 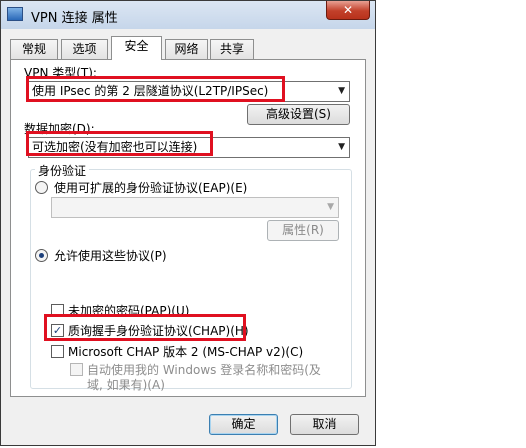 I want to click on eap-option-label: 使用可扩展的身份验证协议(EAP)(E), so click(x=151, y=188).